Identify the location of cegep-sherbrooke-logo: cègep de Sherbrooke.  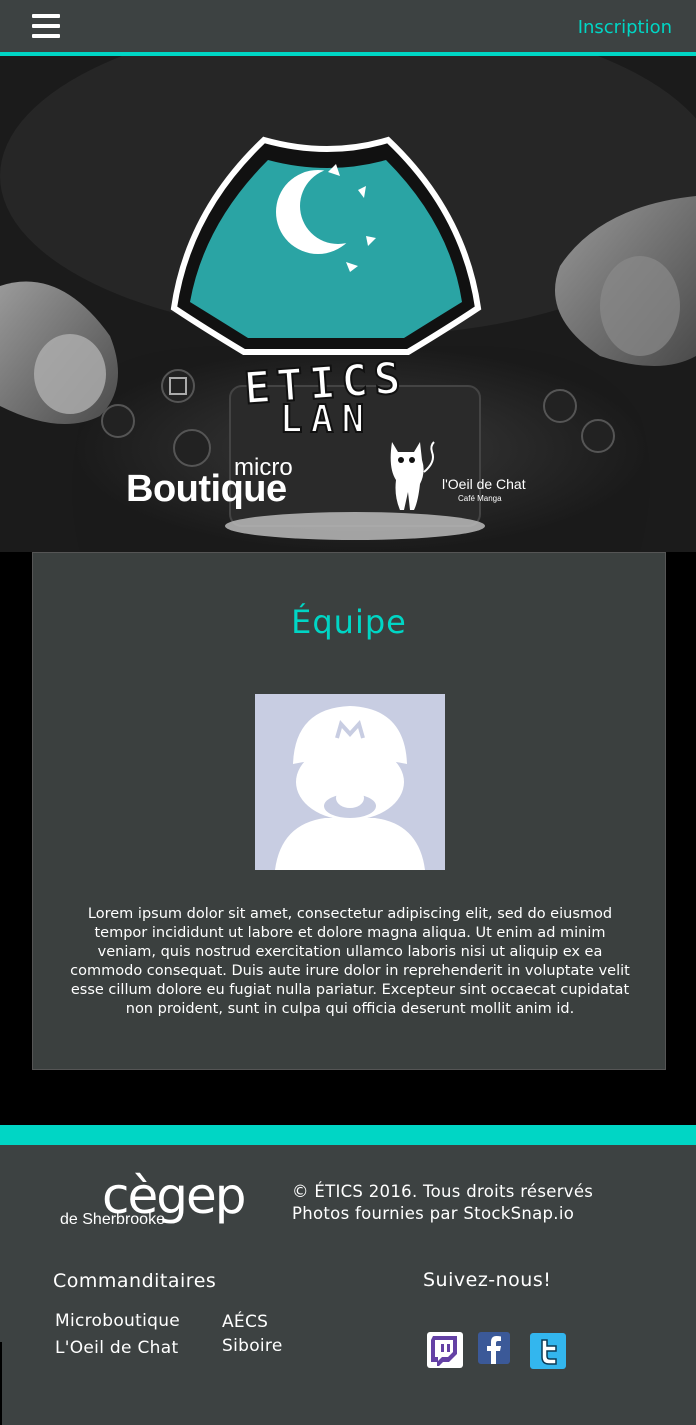
(158, 1200).